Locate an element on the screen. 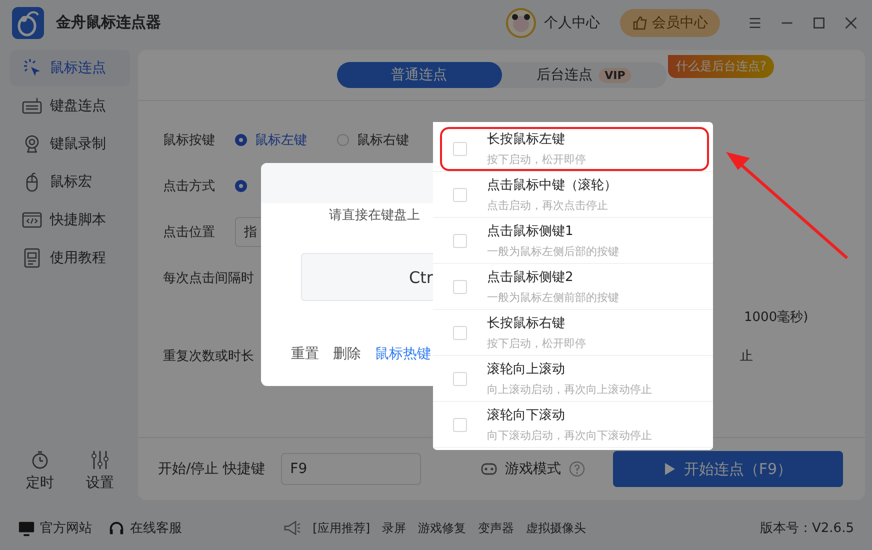 This screenshot has width=872, height=550. field-label: 鼠标按键 is located at coordinates (189, 140).